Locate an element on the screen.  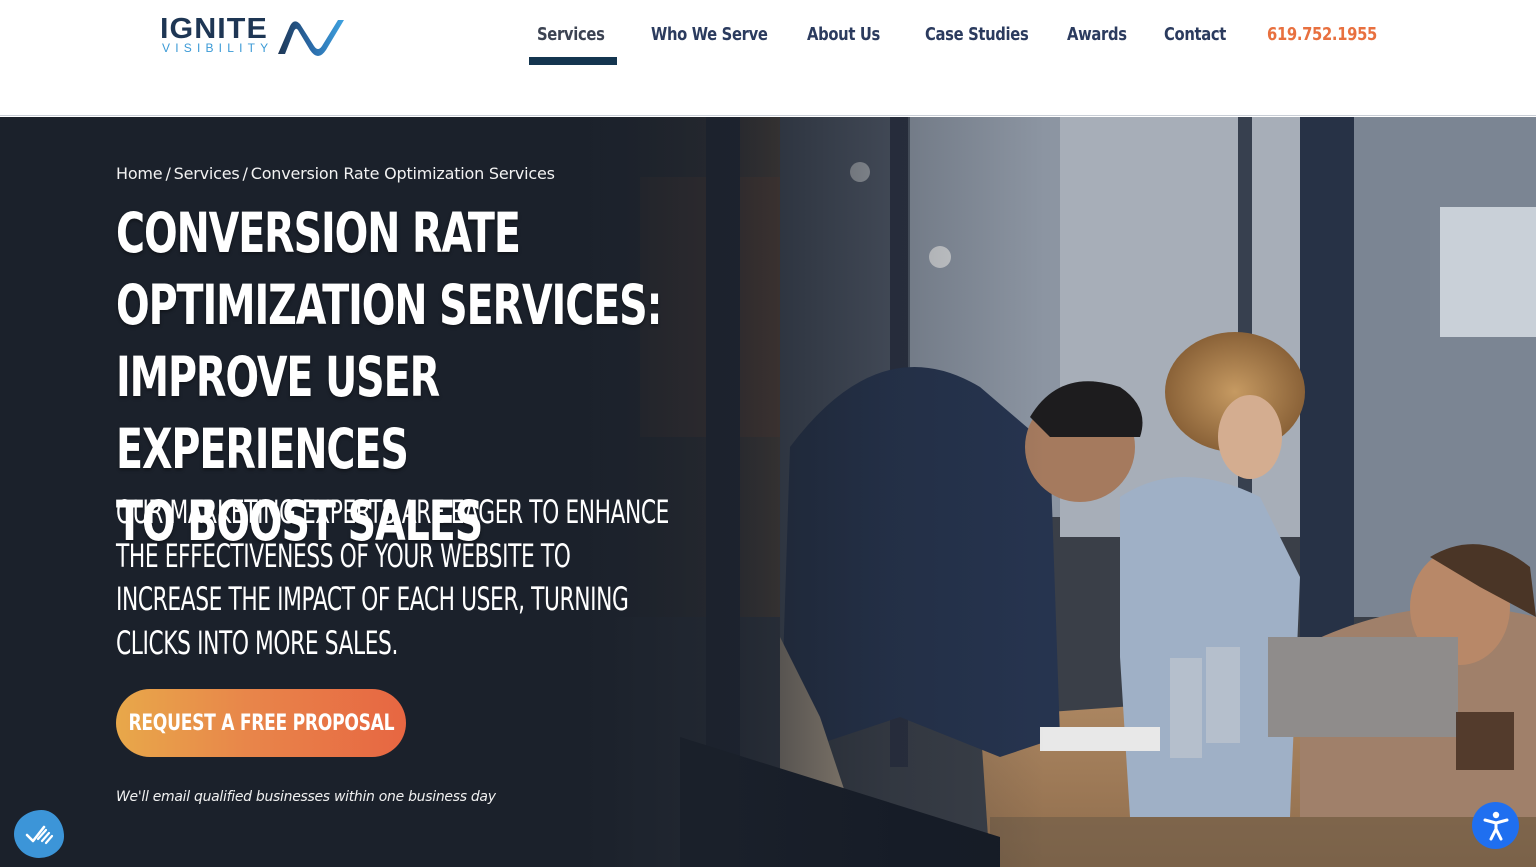
breadcrumb-services: Services is located at coordinates (207, 173).